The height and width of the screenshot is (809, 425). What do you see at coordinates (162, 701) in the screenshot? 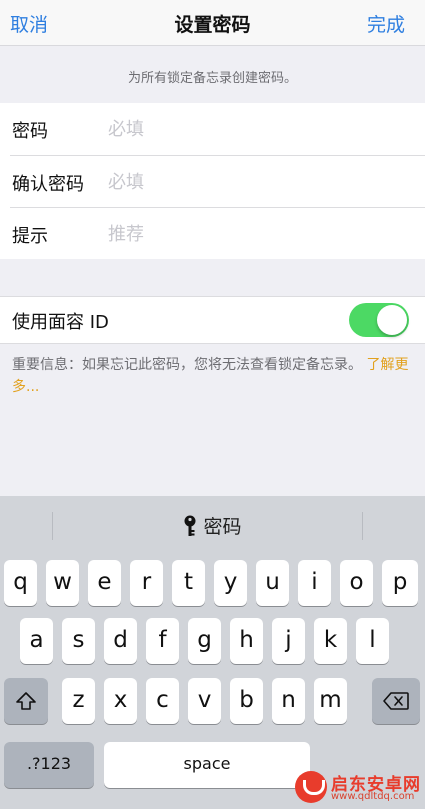
I see `key-c: c` at bounding box center [162, 701].